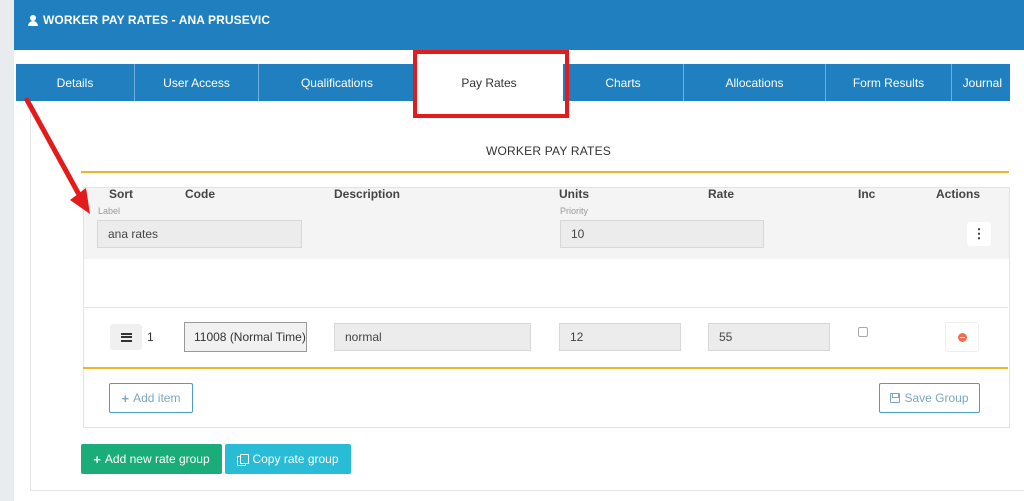 The image size is (1024, 501). Describe the element at coordinates (126, 337) in the screenshot. I see `drag-handle-icon` at that location.